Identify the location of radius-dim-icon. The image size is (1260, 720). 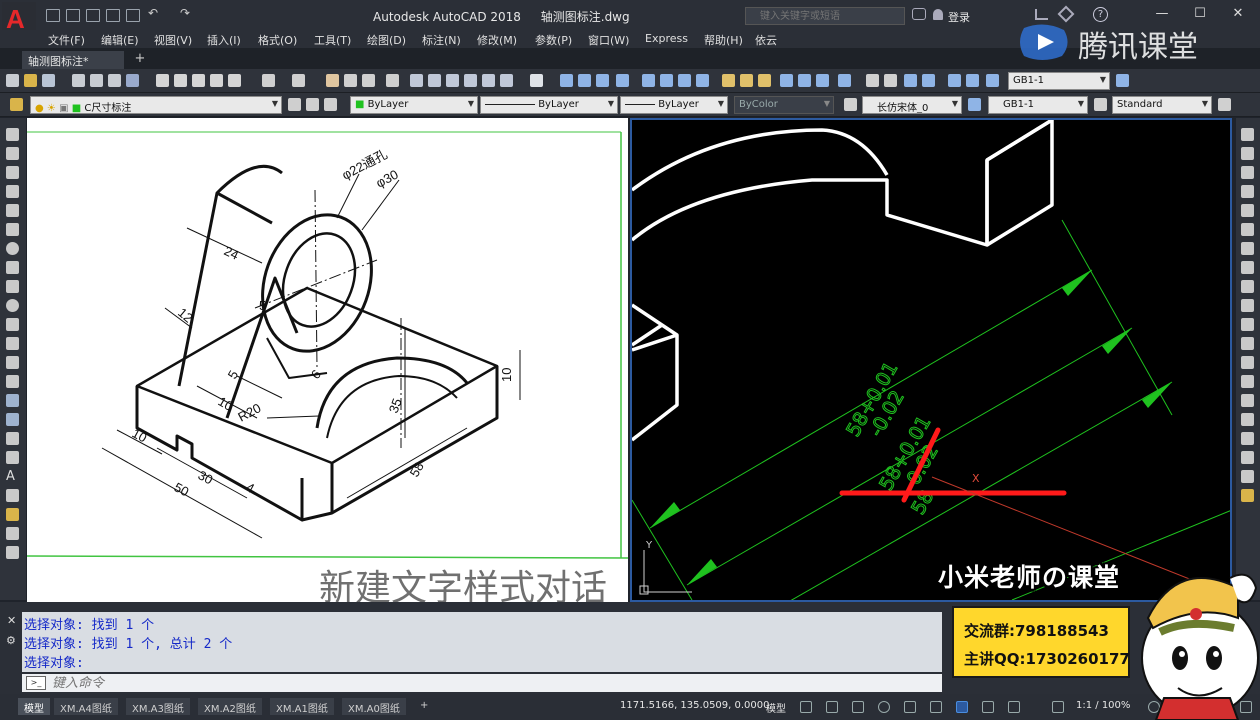
(648, 80).